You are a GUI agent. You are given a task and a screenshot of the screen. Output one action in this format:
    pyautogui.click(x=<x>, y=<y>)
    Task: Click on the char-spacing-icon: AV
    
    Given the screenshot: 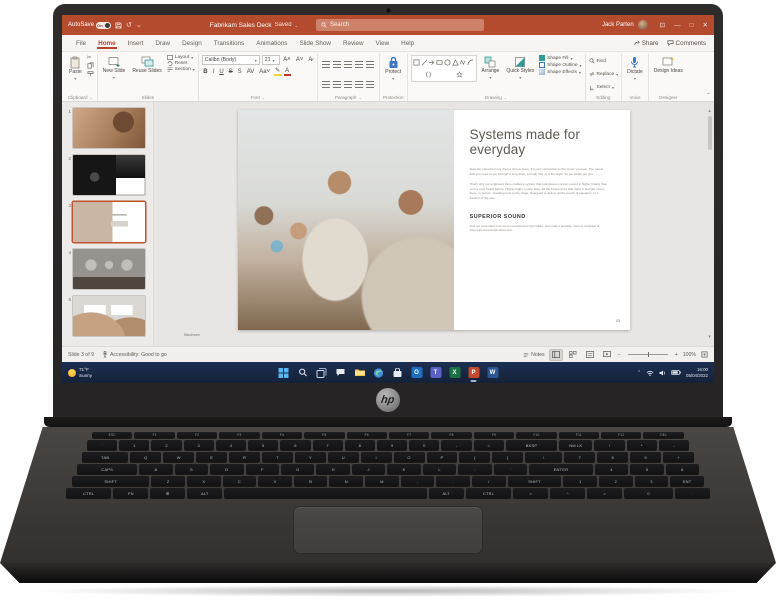 What is the action you would take?
    pyautogui.click(x=250, y=72)
    